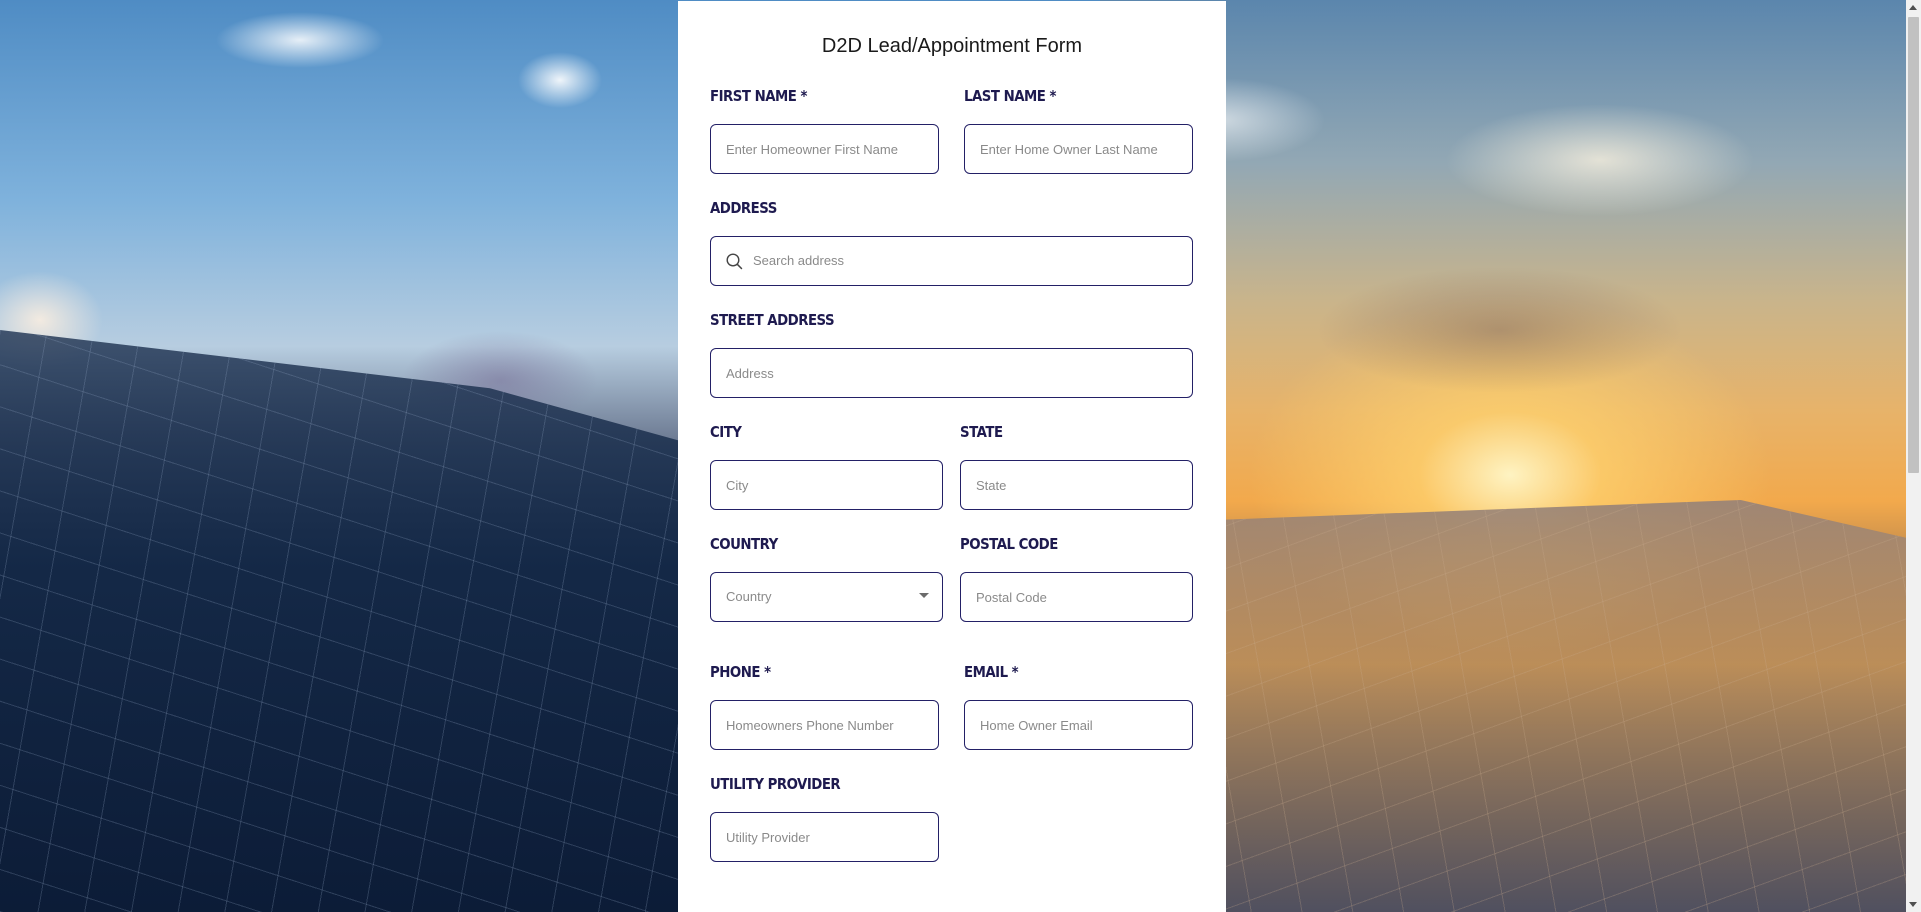 The width and height of the screenshot is (1921, 912). I want to click on city-input, so click(826, 485).